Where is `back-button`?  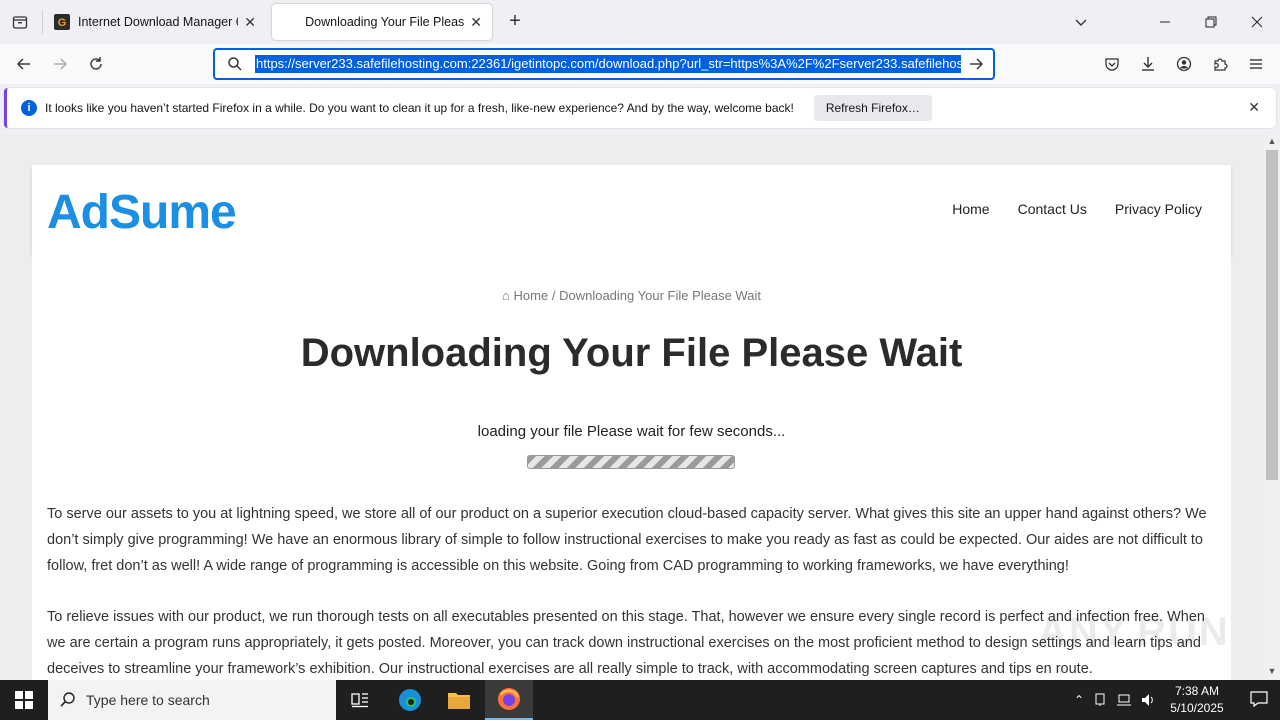
back-button is located at coordinates (24, 64).